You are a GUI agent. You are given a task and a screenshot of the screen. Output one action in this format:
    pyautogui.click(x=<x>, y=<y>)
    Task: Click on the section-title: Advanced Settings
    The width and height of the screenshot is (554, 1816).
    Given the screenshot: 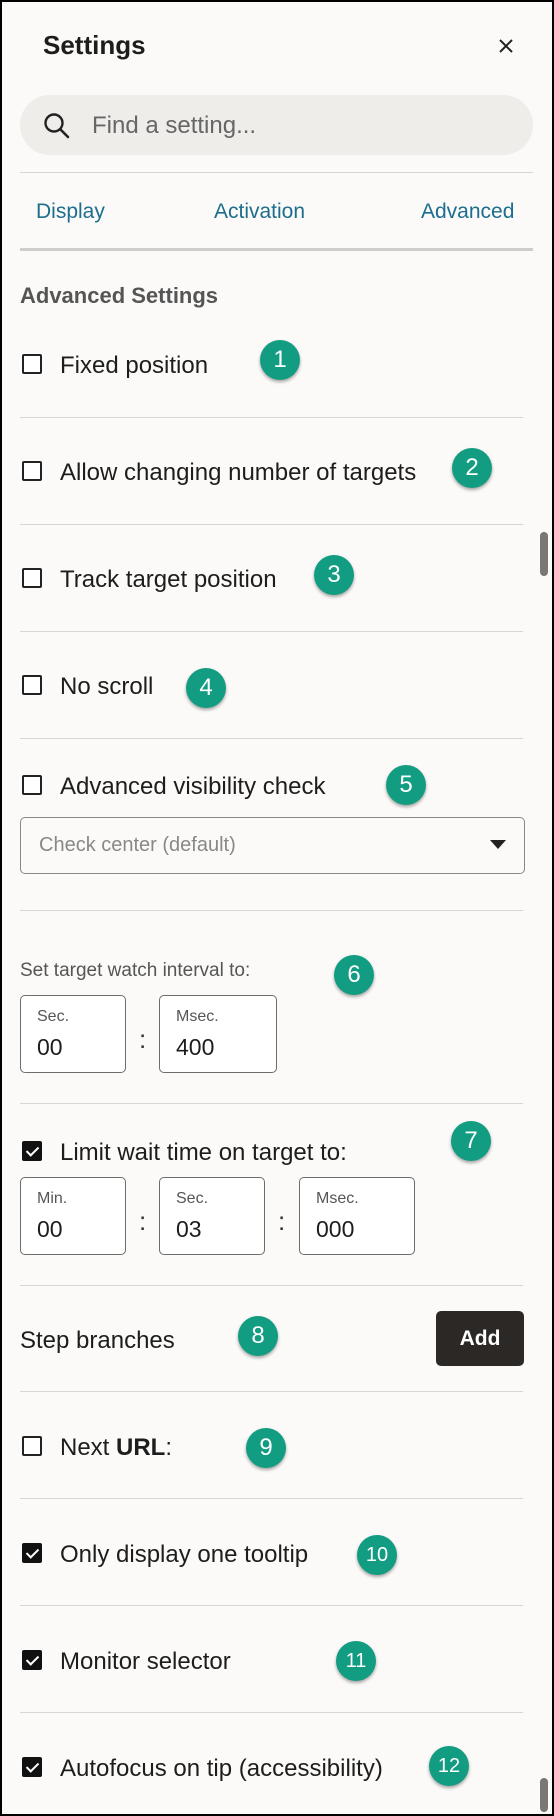 What is the action you would take?
    pyautogui.click(x=119, y=295)
    